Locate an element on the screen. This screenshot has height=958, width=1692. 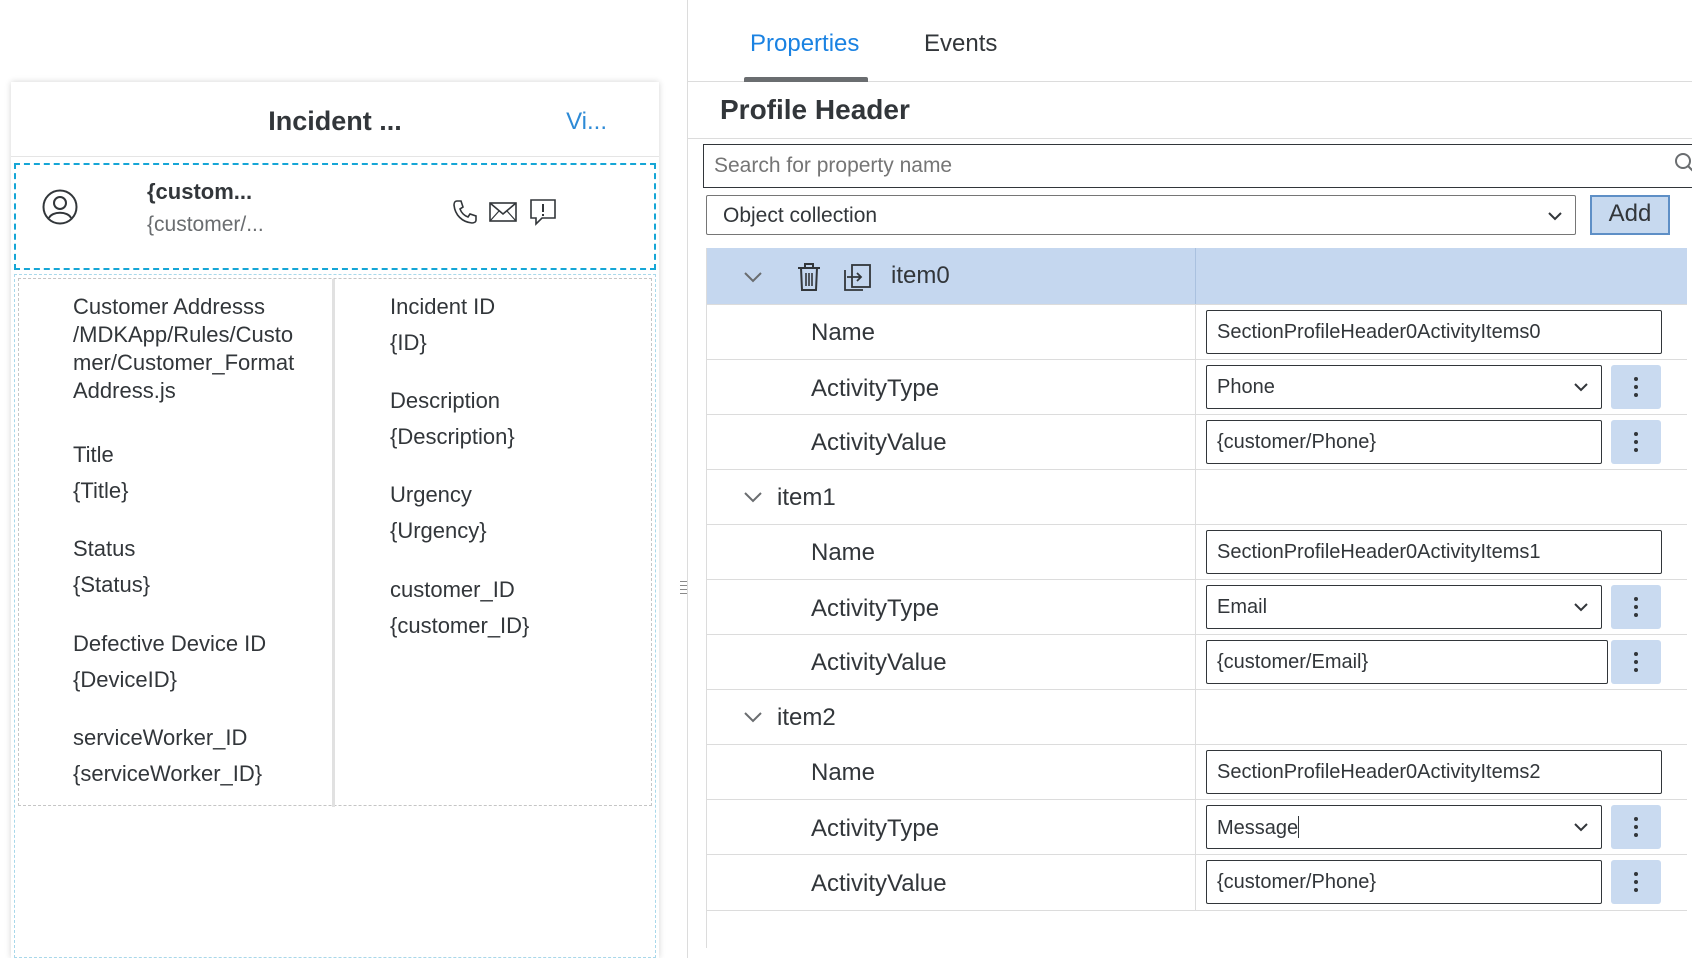
activity-type-value: Message is located at coordinates (1258, 828).